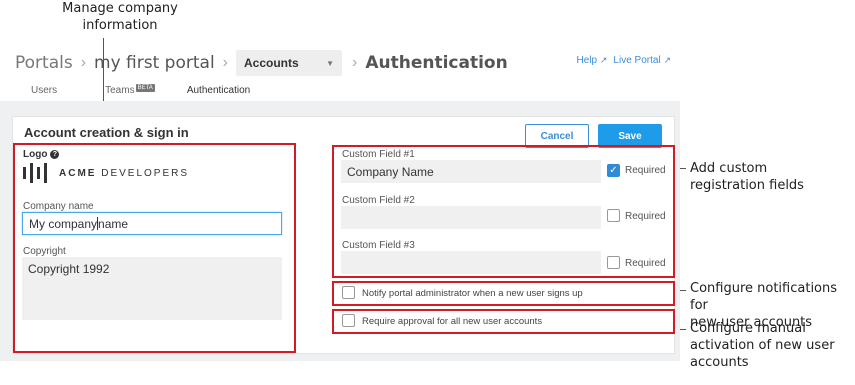  Describe the element at coordinates (106, 132) in the screenshot. I see `card-title: Account creation & sign in` at that location.